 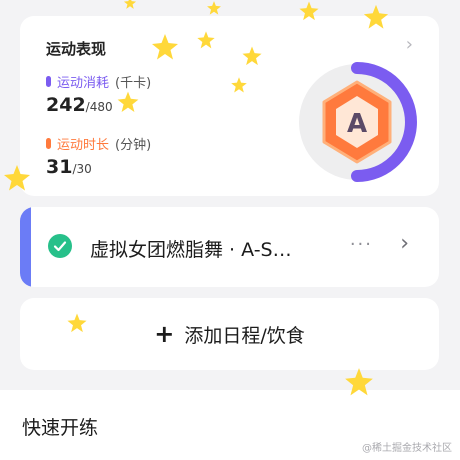 I want to click on grade-badge: A, so click(x=358, y=122).